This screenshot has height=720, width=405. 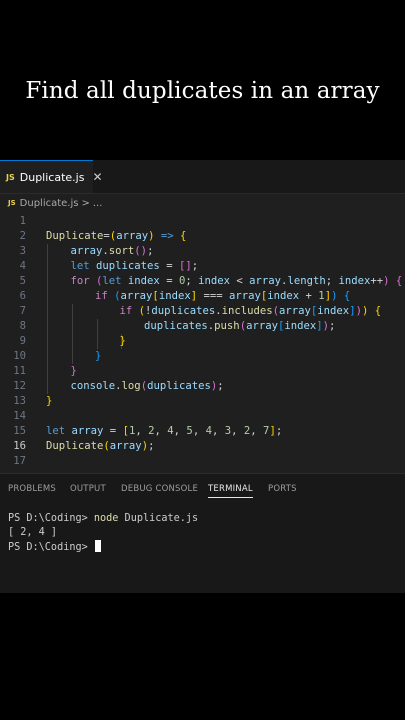 I want to click on terminal-args: Duplicate.js, so click(x=158, y=518).